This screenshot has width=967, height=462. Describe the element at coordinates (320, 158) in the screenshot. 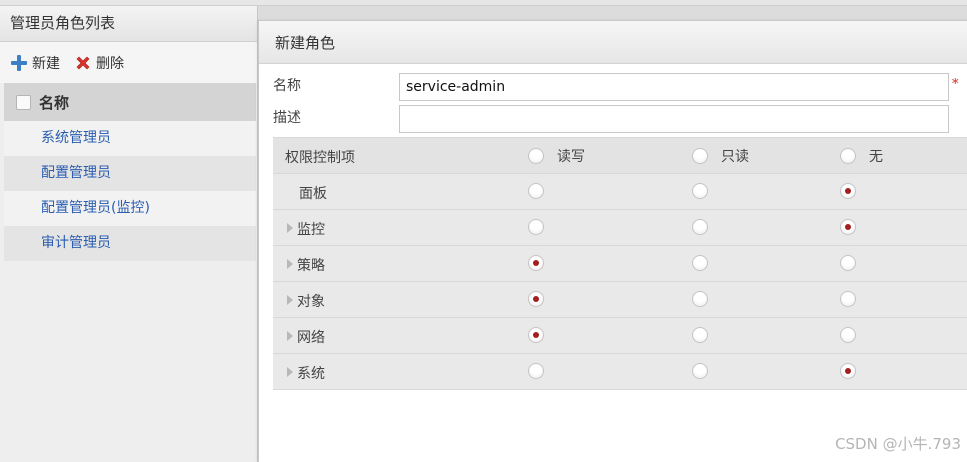

I see `permission-header-name: 权限控制项` at that location.